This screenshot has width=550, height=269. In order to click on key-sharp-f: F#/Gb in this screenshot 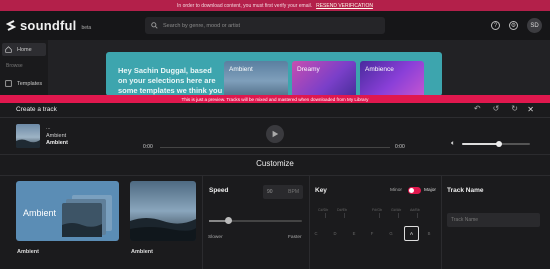, I will do `click(377, 210)`.